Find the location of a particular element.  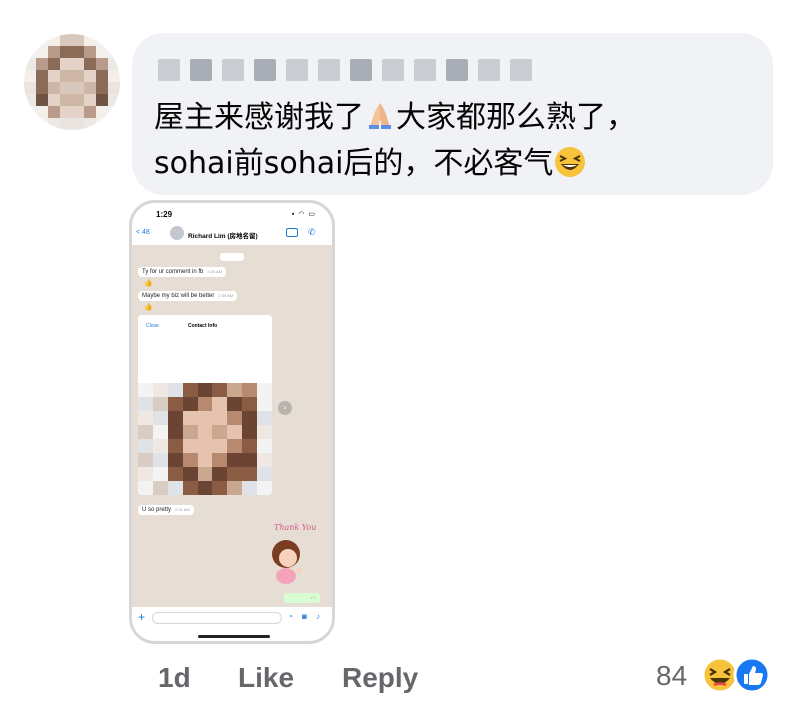

forward-icon: › is located at coordinates (285, 408).